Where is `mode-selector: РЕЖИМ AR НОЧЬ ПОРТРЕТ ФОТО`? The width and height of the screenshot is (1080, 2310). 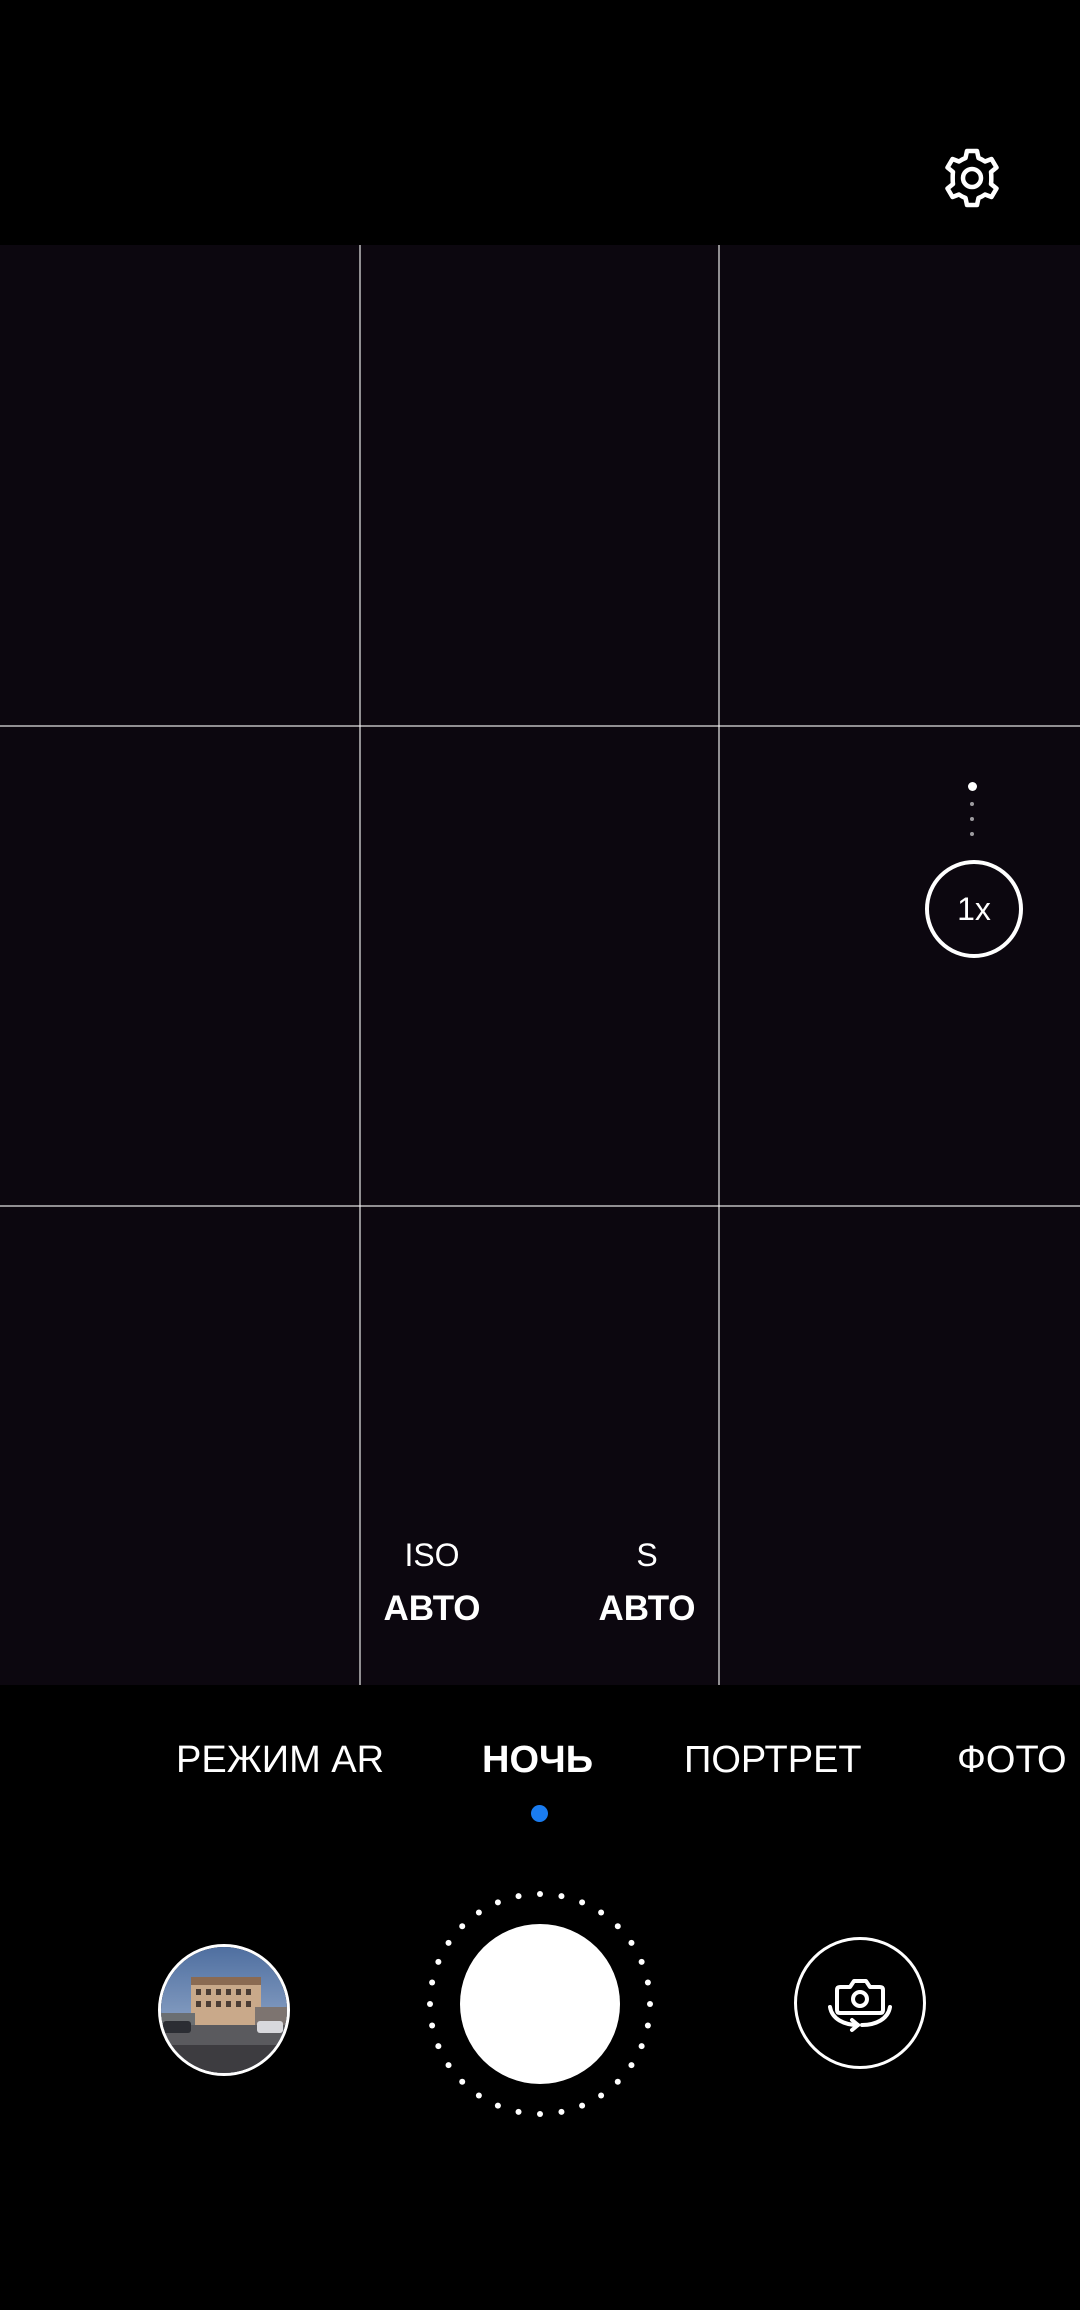
mode-selector: РЕЖИМ AR НОЧЬ ПОРТРЕТ ФОТО is located at coordinates (540, 1760).